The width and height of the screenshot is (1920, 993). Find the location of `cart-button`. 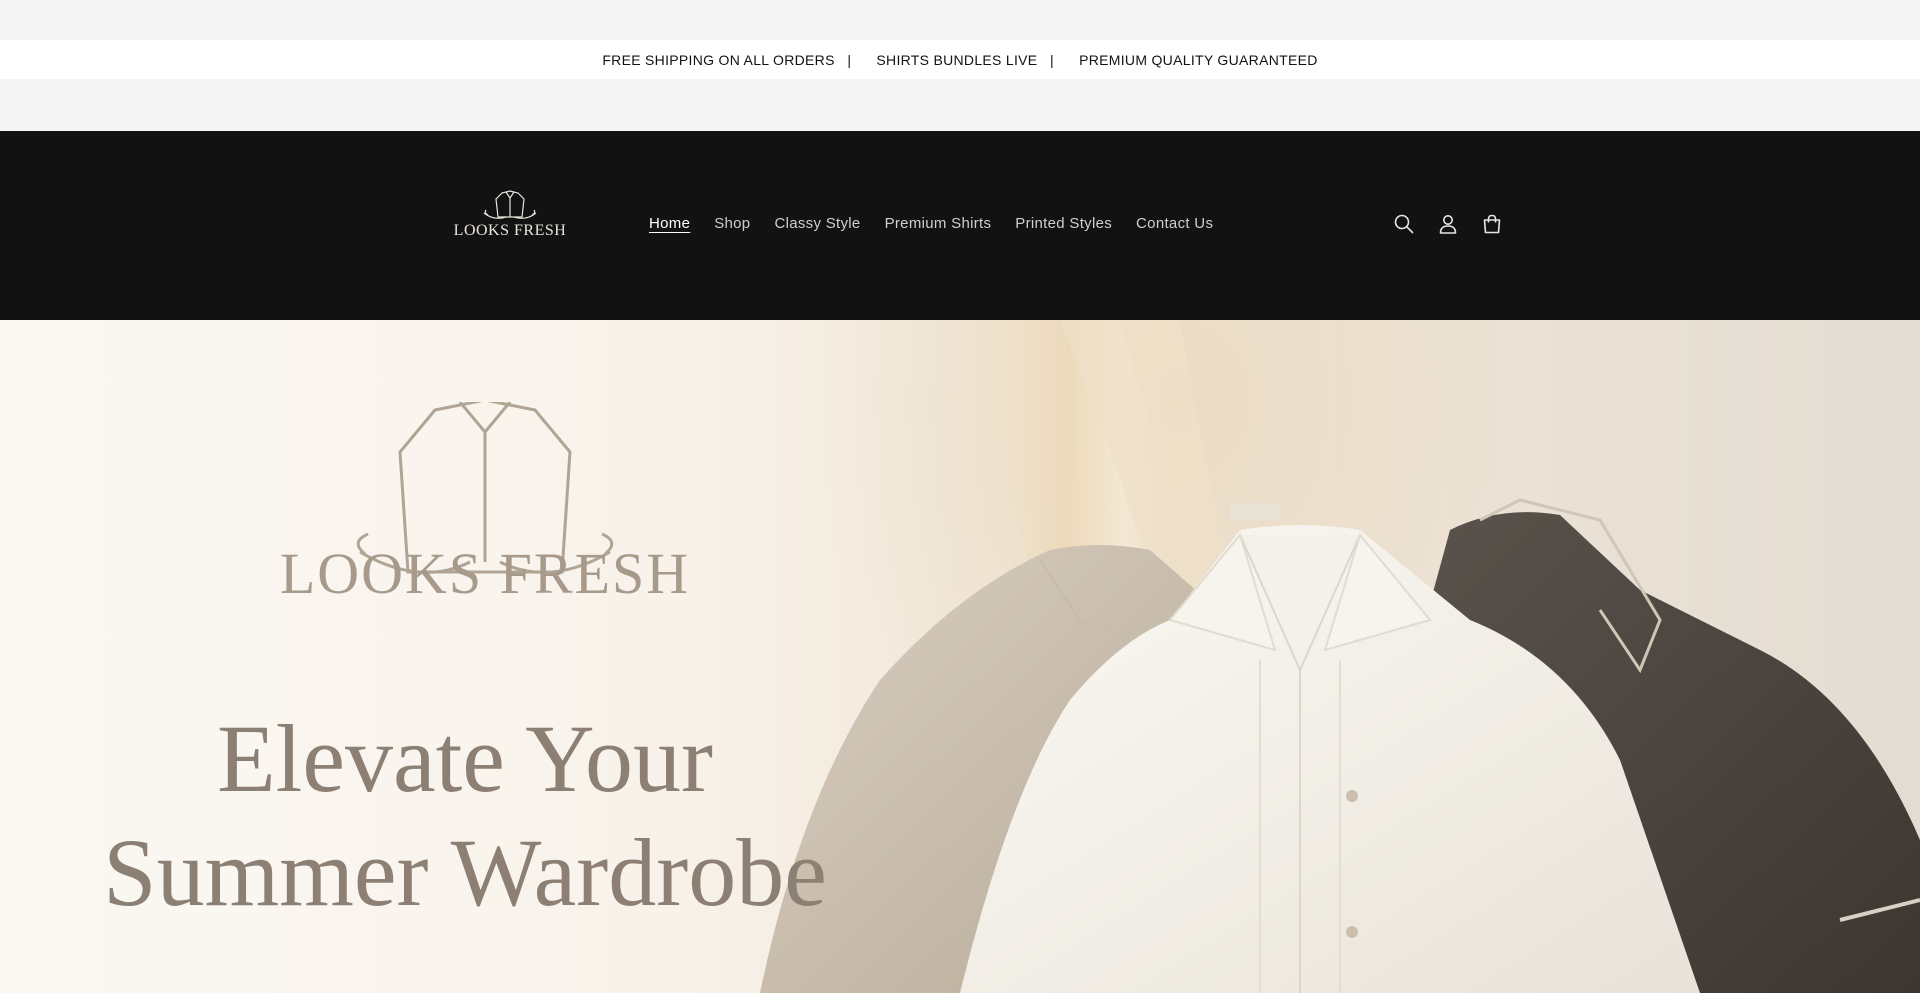

cart-button is located at coordinates (1492, 224).